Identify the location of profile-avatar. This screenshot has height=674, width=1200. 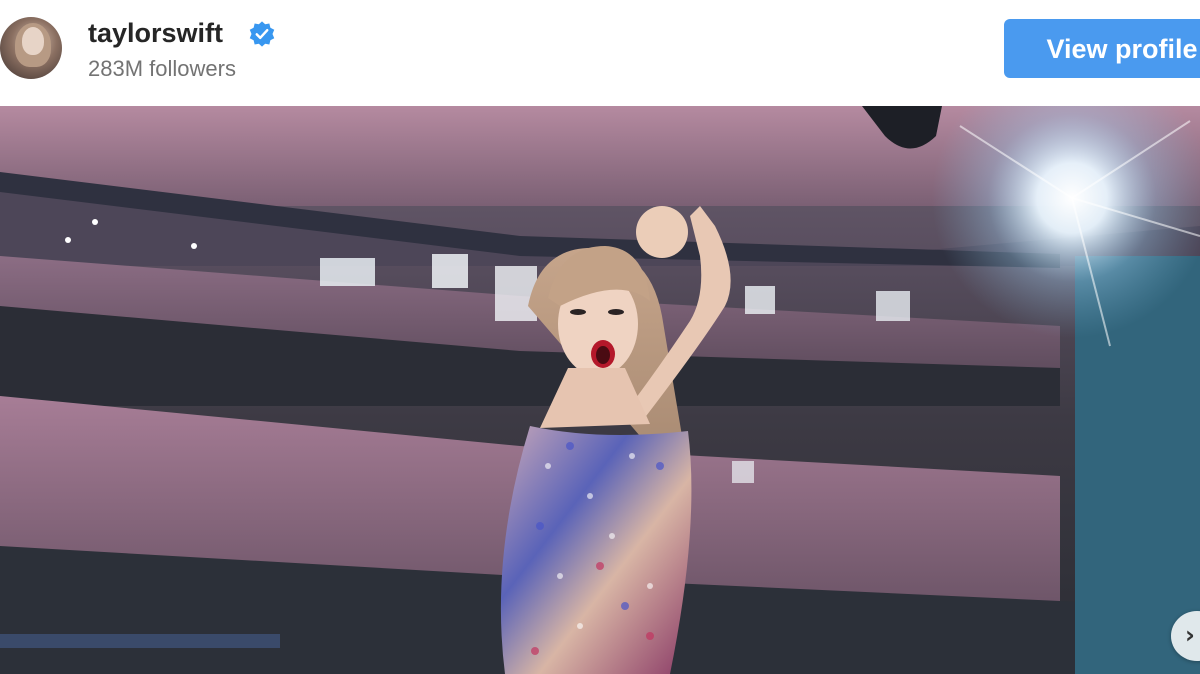
(31, 48).